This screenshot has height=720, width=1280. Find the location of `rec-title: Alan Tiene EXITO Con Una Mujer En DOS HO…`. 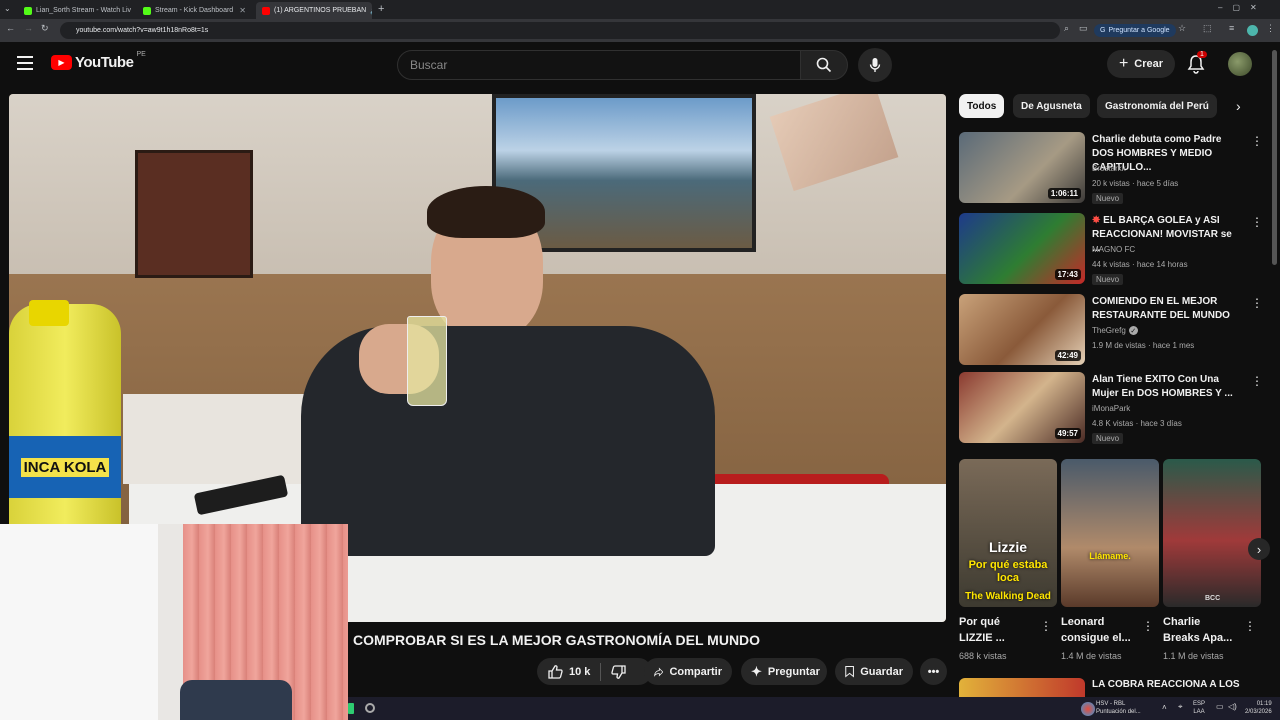

rec-title: Alan Tiene EXITO Con Una Mujer En DOS HO… is located at coordinates (1167, 387).